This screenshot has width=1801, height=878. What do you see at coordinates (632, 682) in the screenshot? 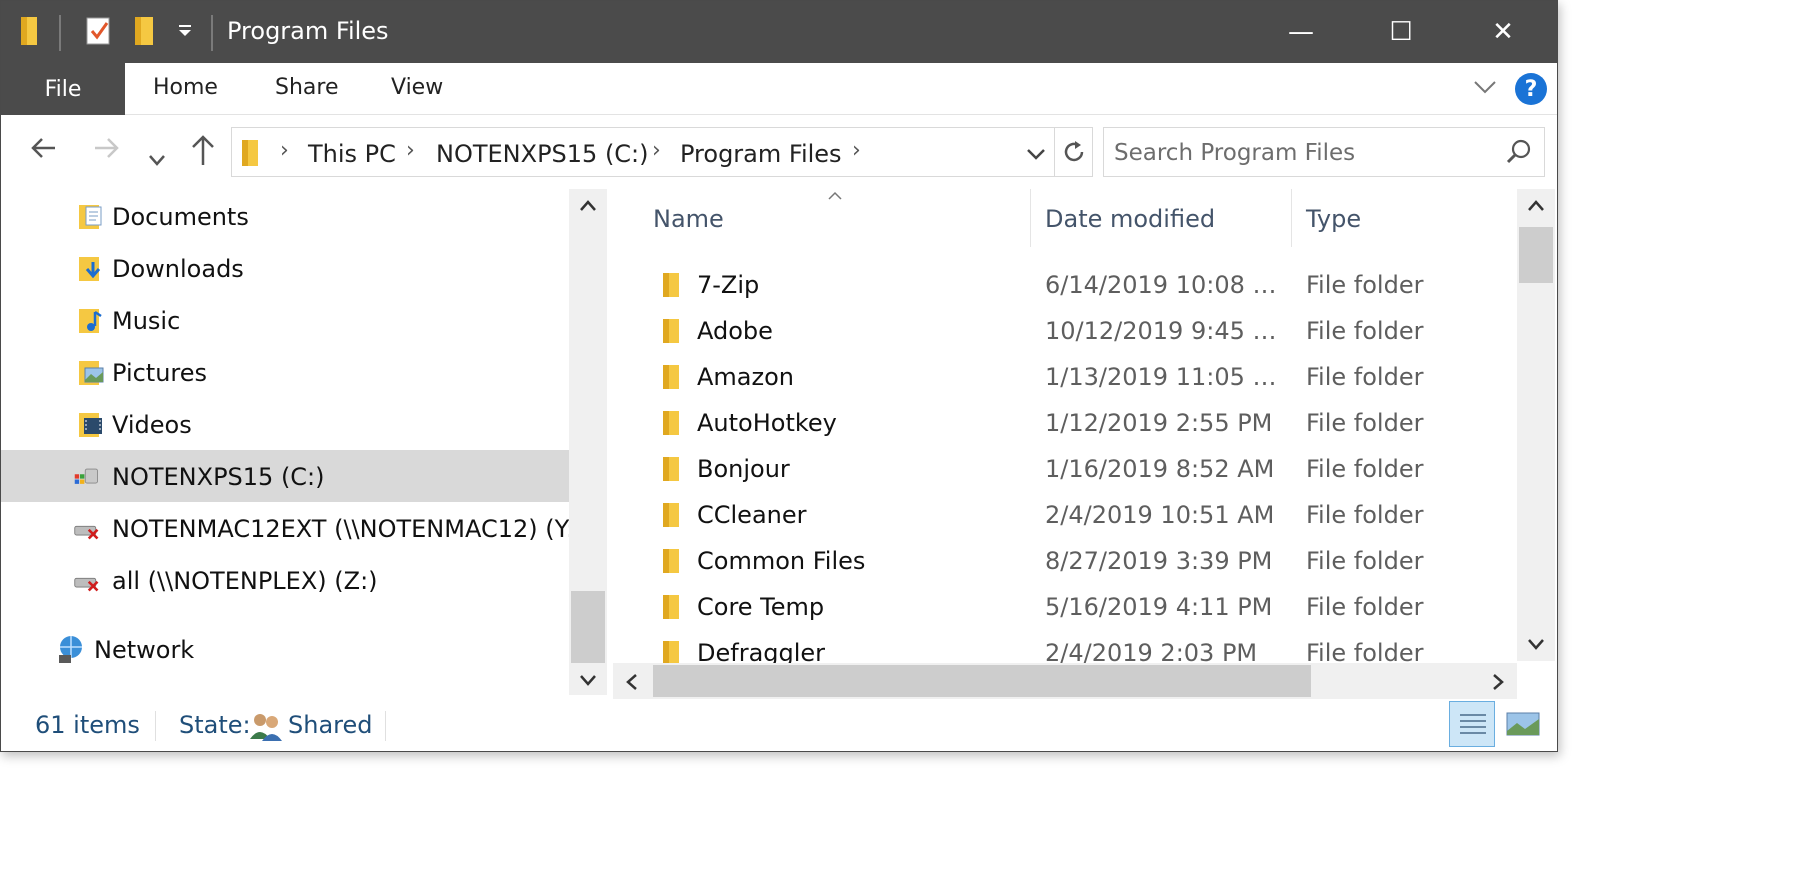
I see `scroll-left-arrow-icon` at bounding box center [632, 682].